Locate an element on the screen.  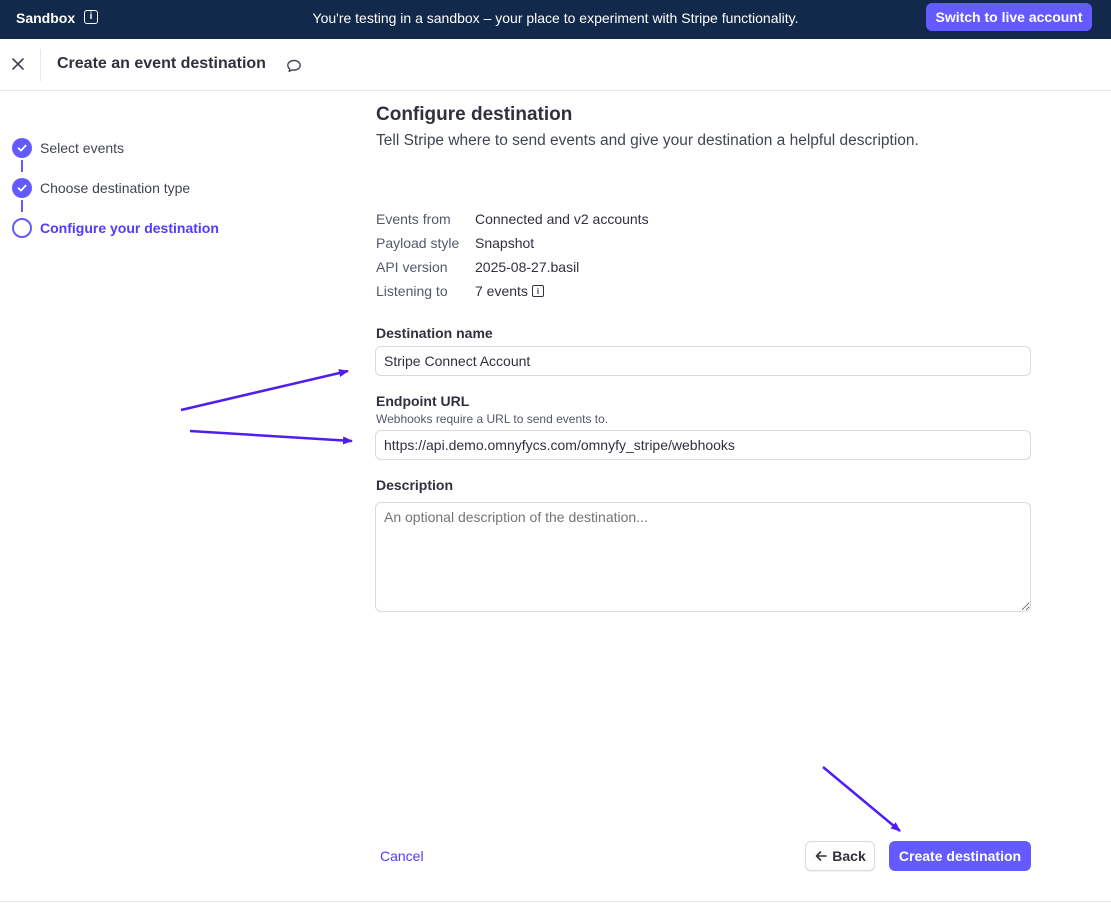
step-configure-destination: Configure your destination is located at coordinates (115, 228).